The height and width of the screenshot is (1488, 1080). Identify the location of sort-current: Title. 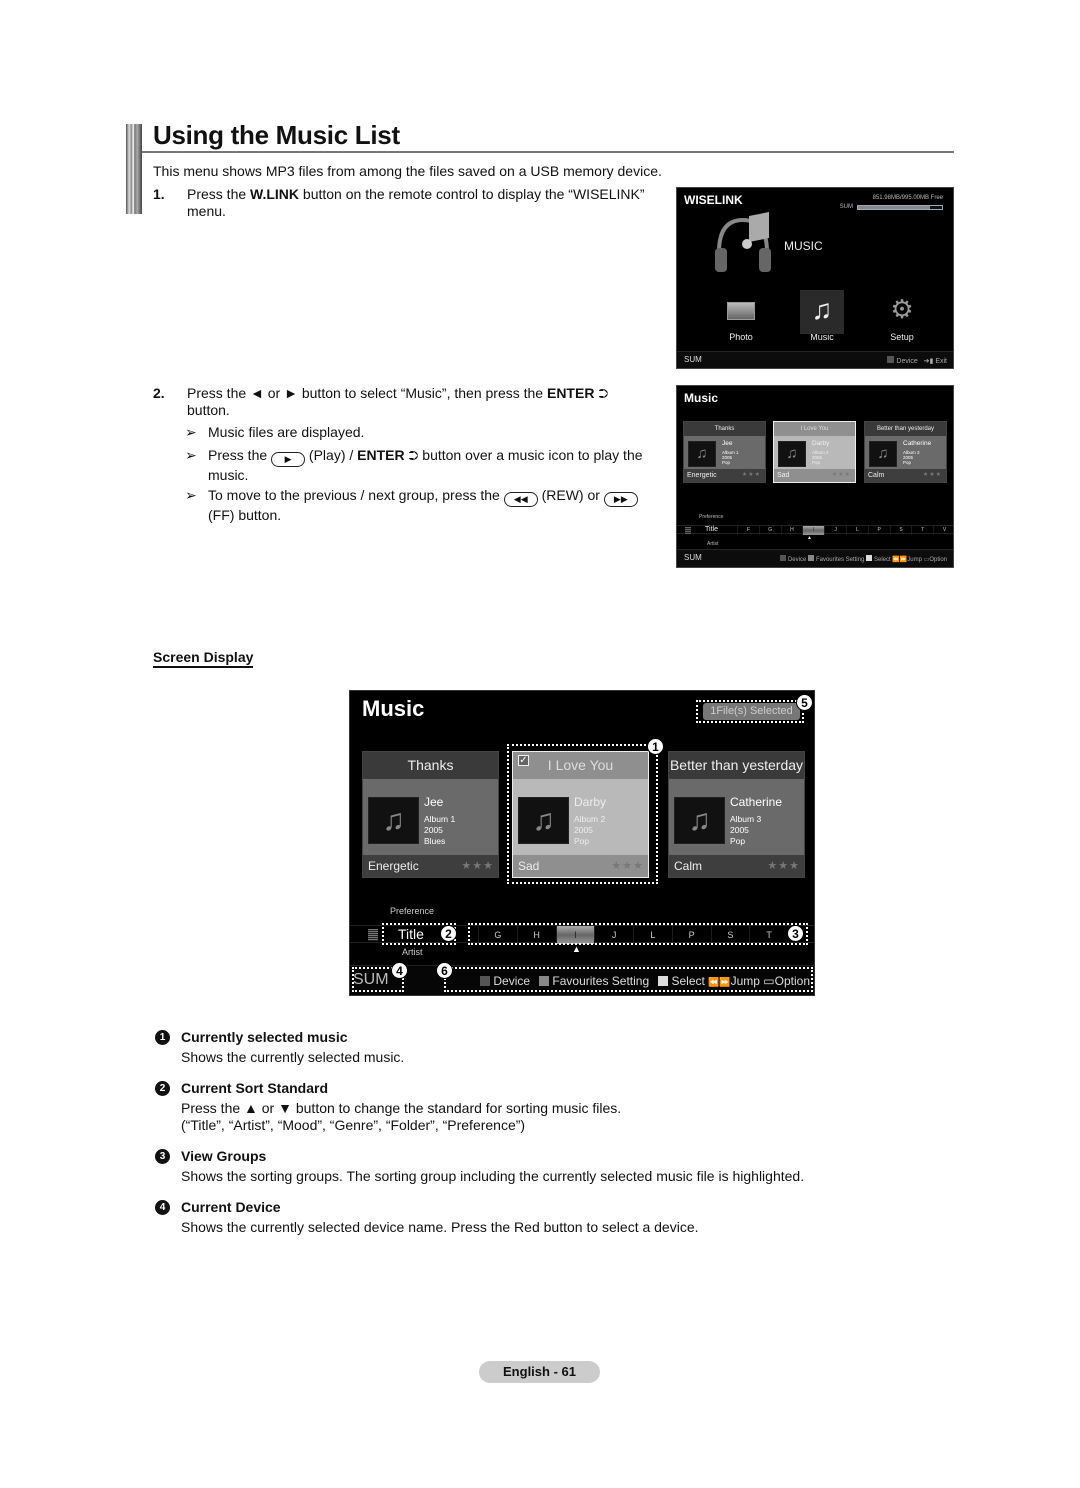
(711, 529).